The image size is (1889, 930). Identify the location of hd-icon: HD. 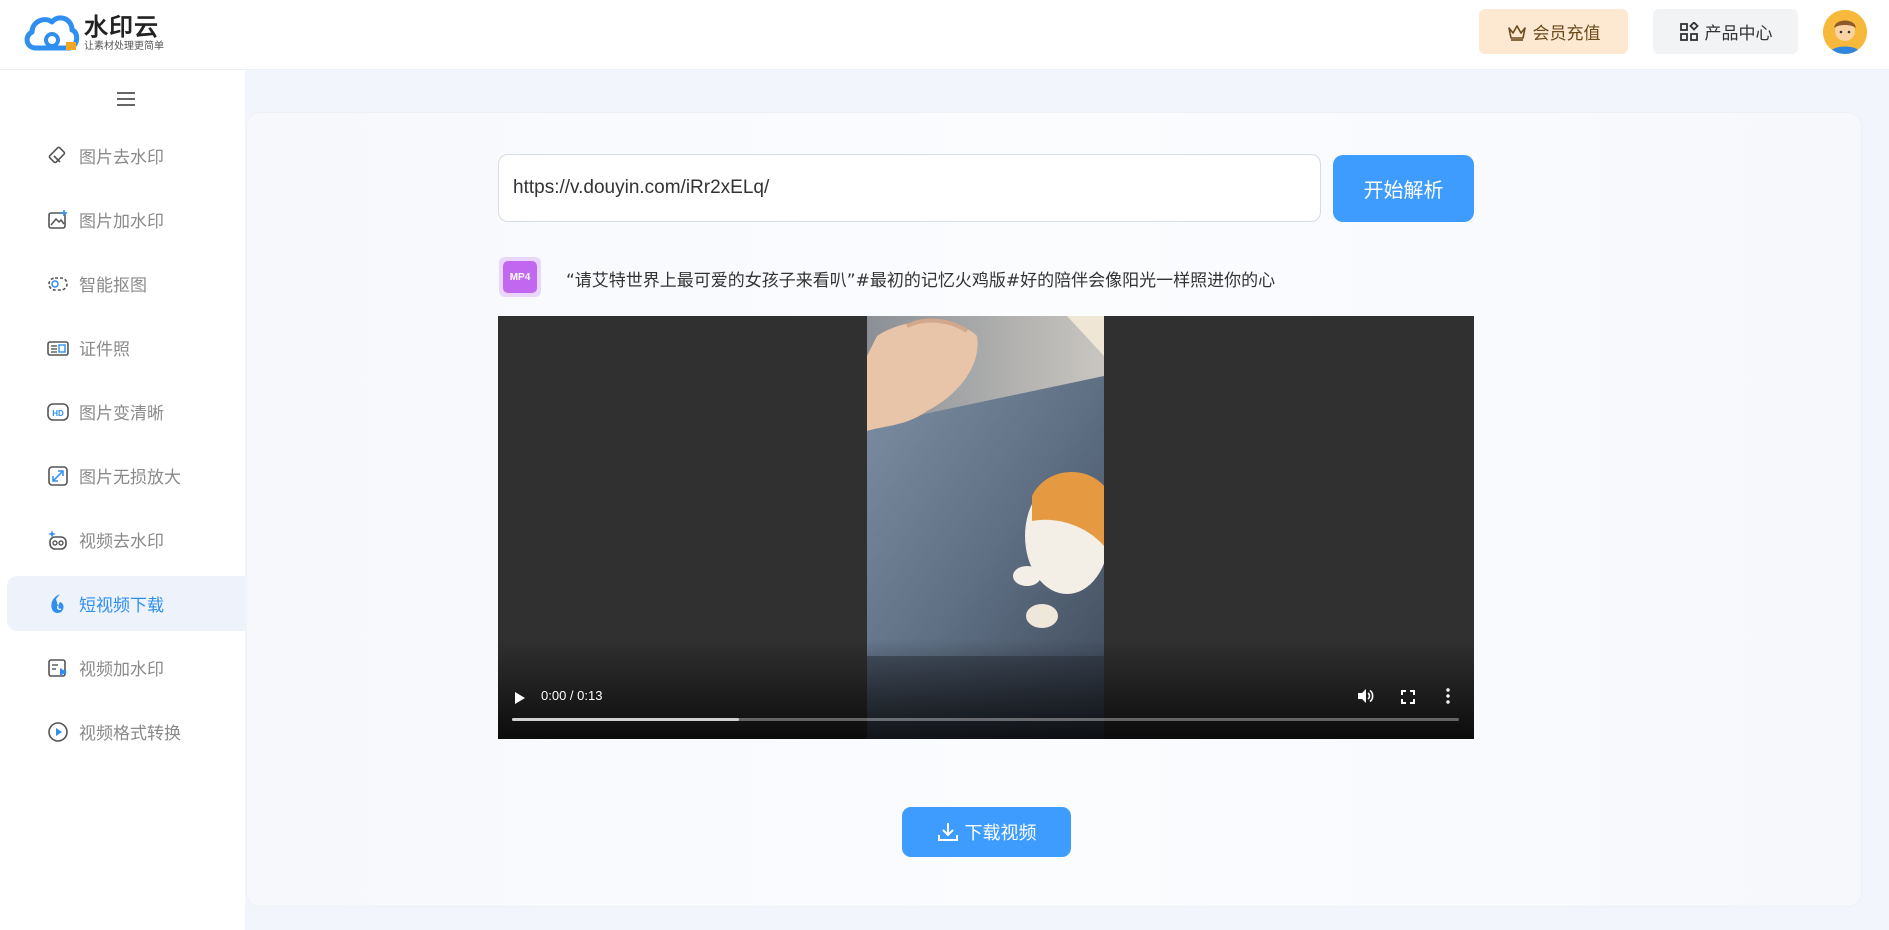
(58, 412).